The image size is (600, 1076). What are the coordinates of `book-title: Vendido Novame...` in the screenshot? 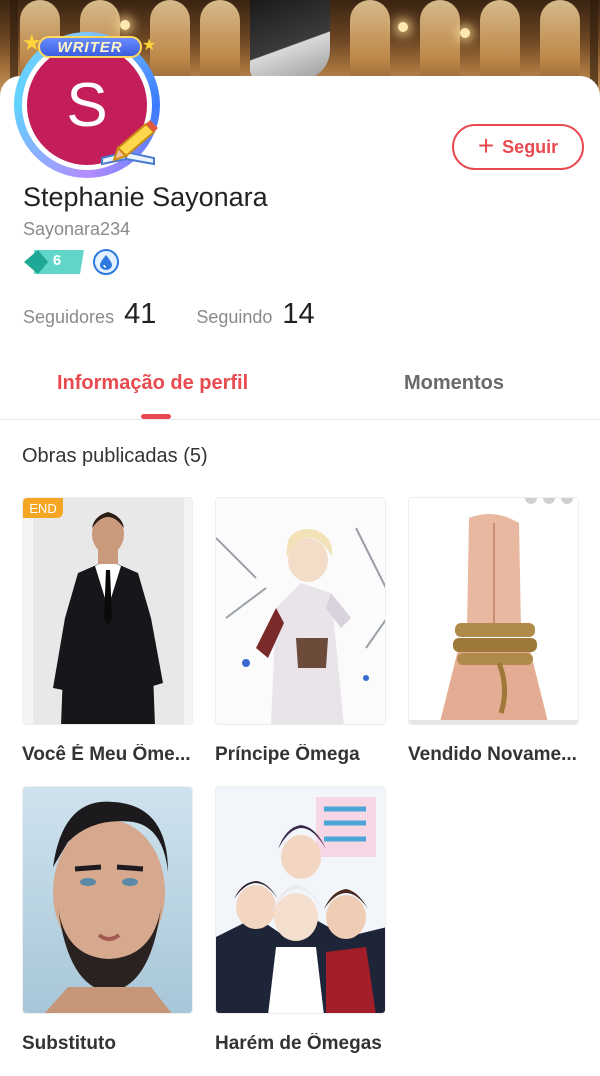 It's located at (492, 754).